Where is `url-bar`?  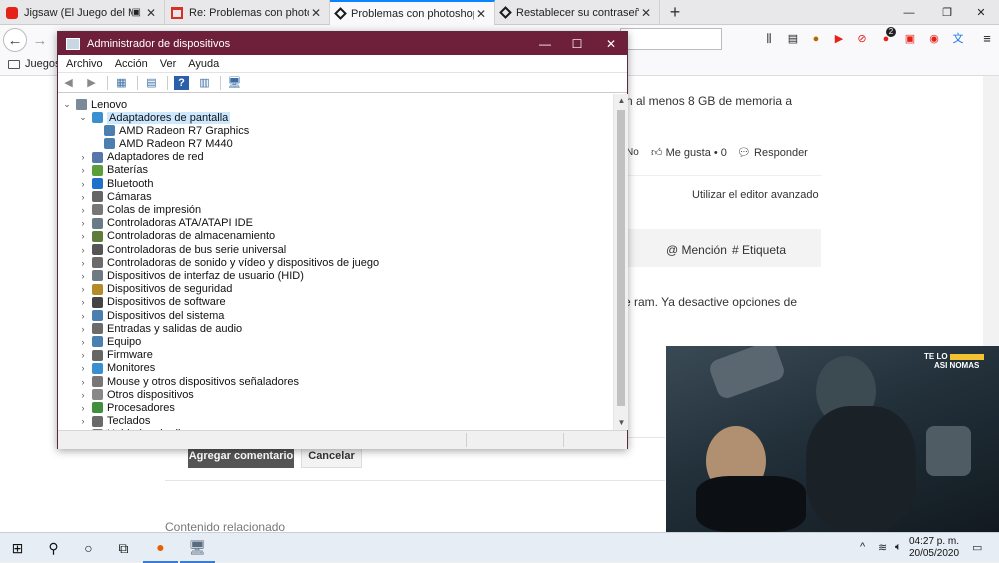 url-bar is located at coordinates (671, 39).